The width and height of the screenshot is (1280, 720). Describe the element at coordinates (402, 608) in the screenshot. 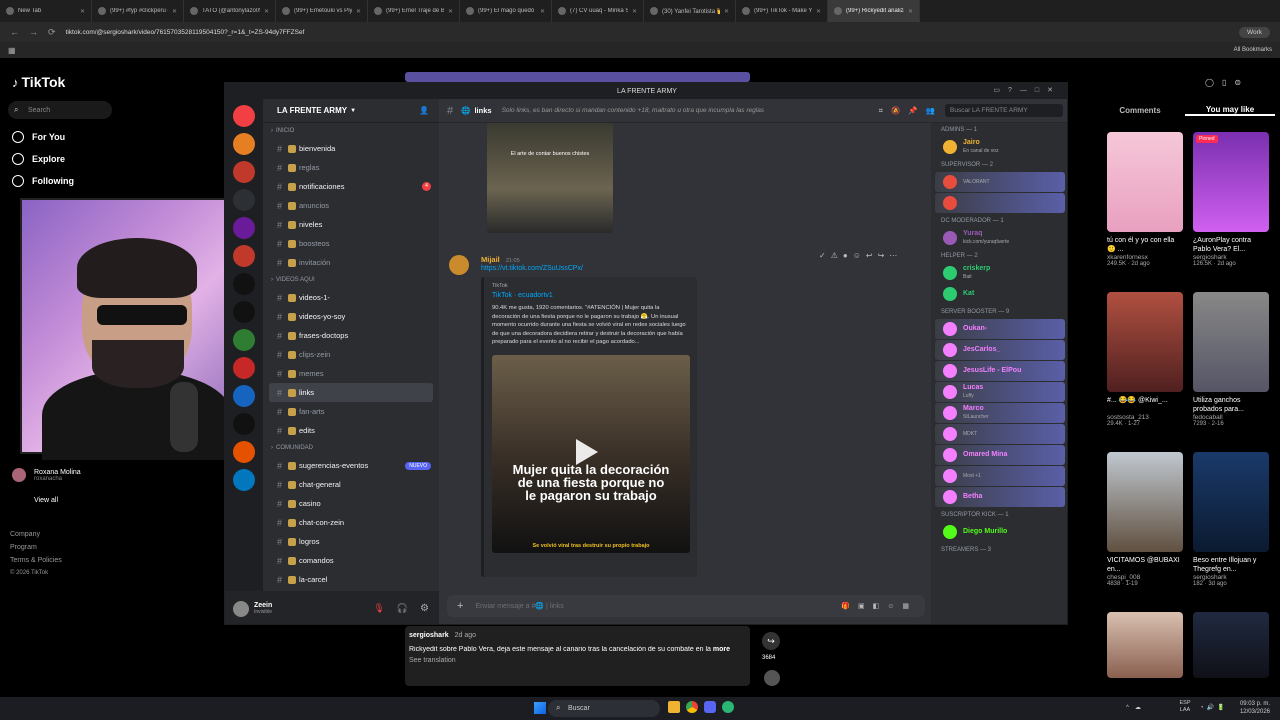

I see `deafen-icon: 🎧` at that location.